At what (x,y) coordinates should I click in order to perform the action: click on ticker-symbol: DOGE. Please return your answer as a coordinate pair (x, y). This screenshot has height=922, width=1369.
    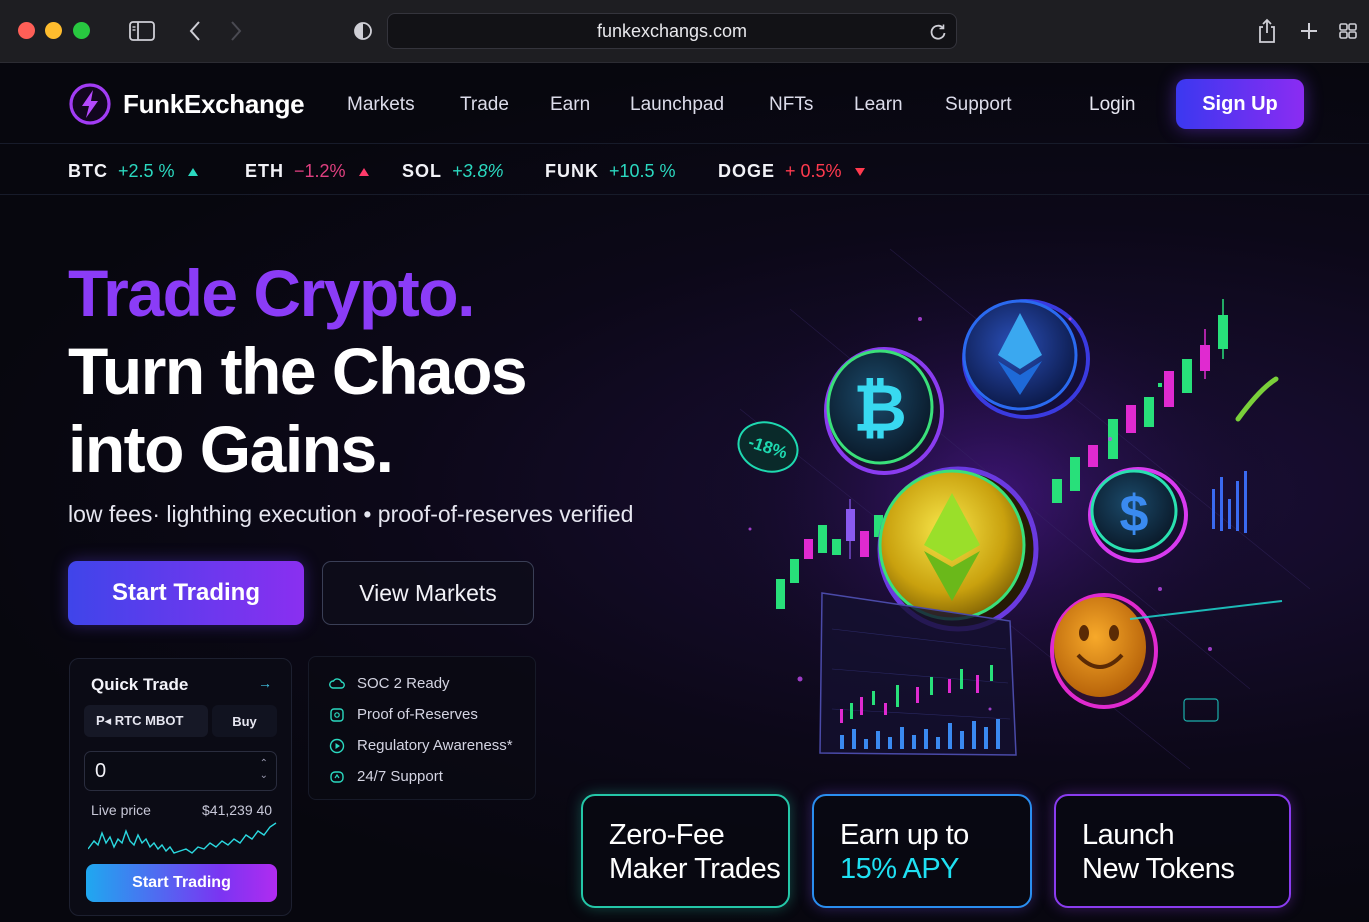
    Looking at the image, I should click on (747, 171).